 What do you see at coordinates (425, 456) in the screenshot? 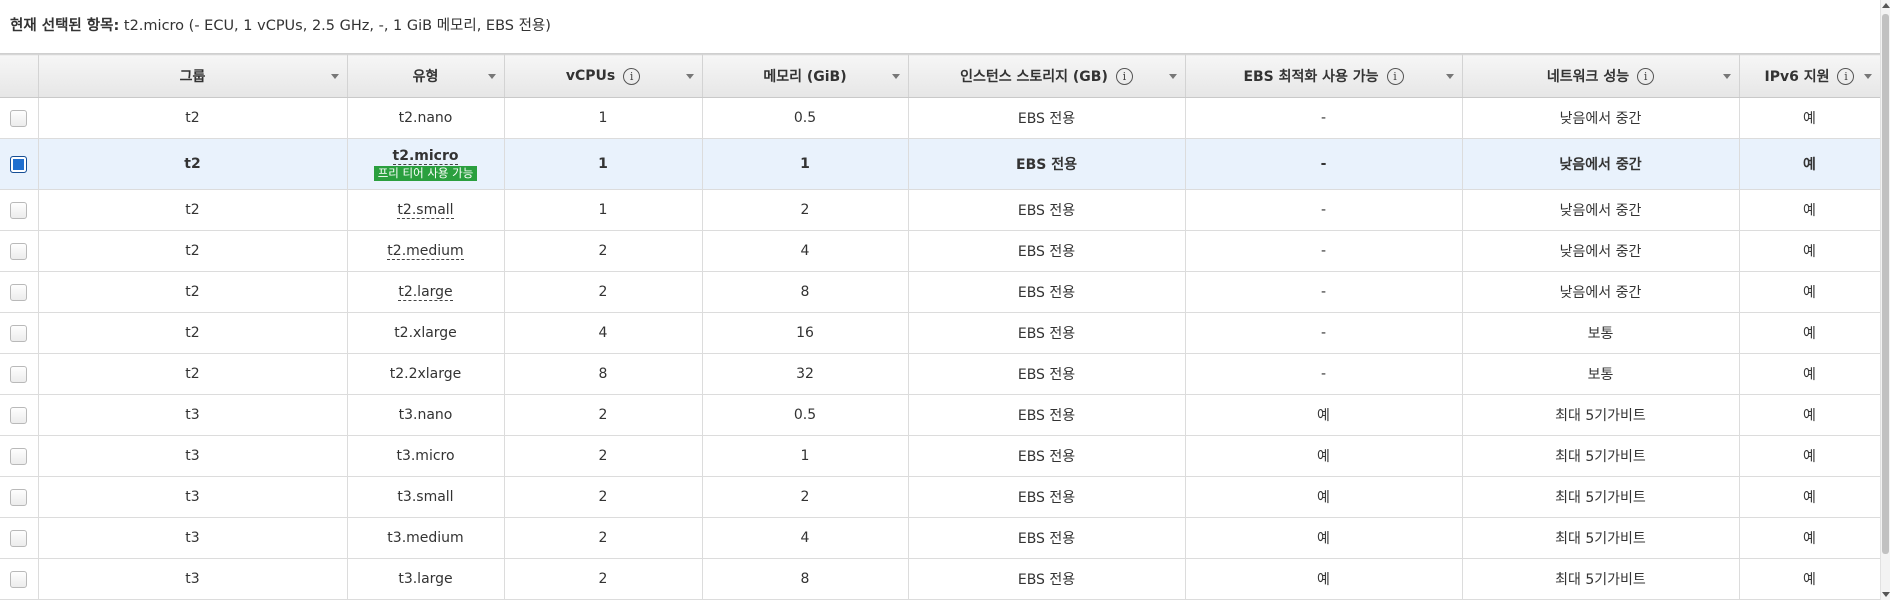
I see `instance-type-label: t3.micro` at bounding box center [425, 456].